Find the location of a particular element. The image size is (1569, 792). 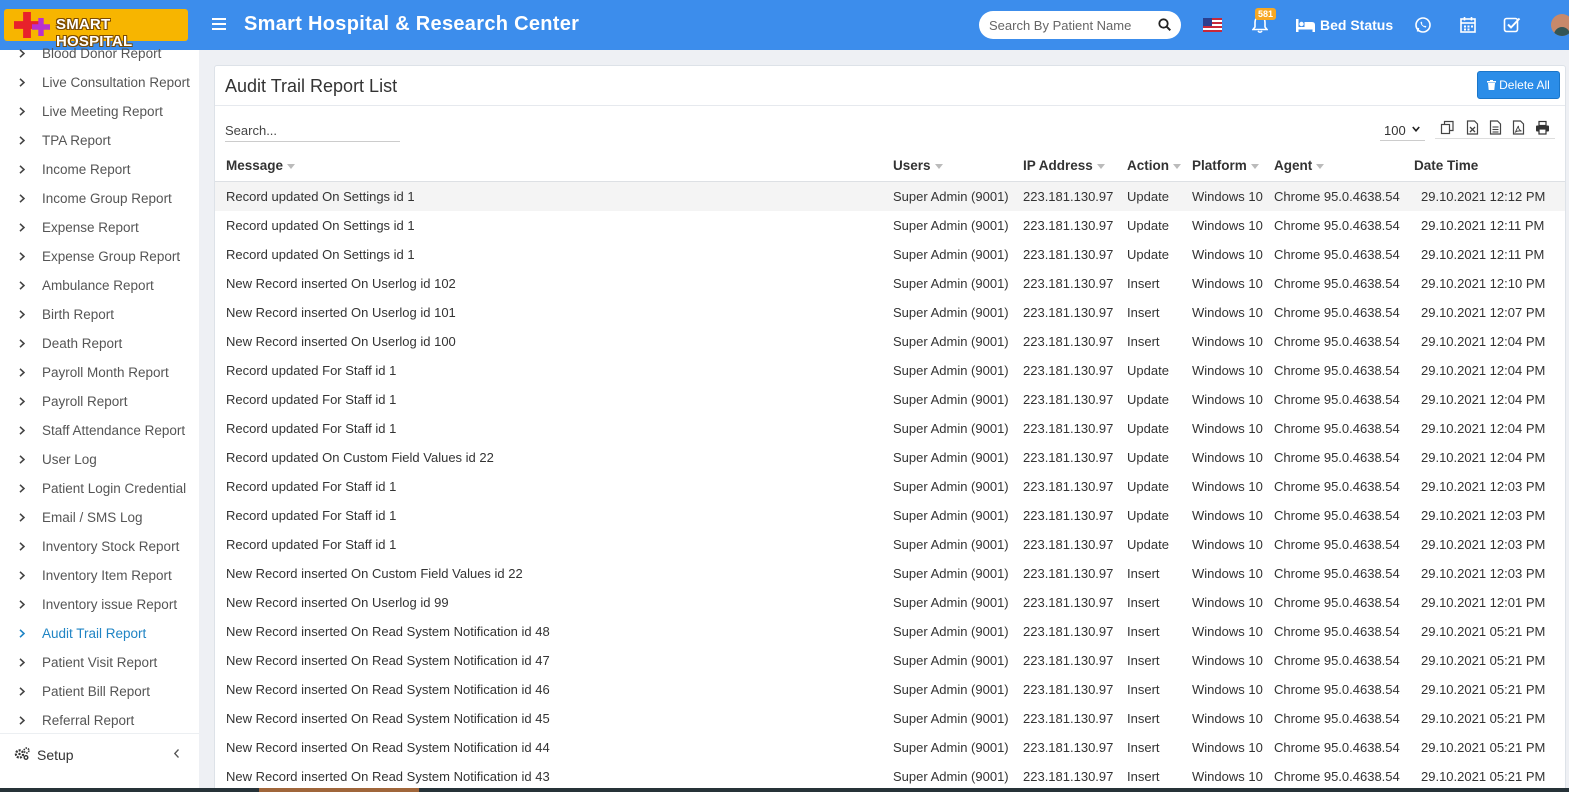

sidebar-item: User Log is located at coordinates (99, 459).